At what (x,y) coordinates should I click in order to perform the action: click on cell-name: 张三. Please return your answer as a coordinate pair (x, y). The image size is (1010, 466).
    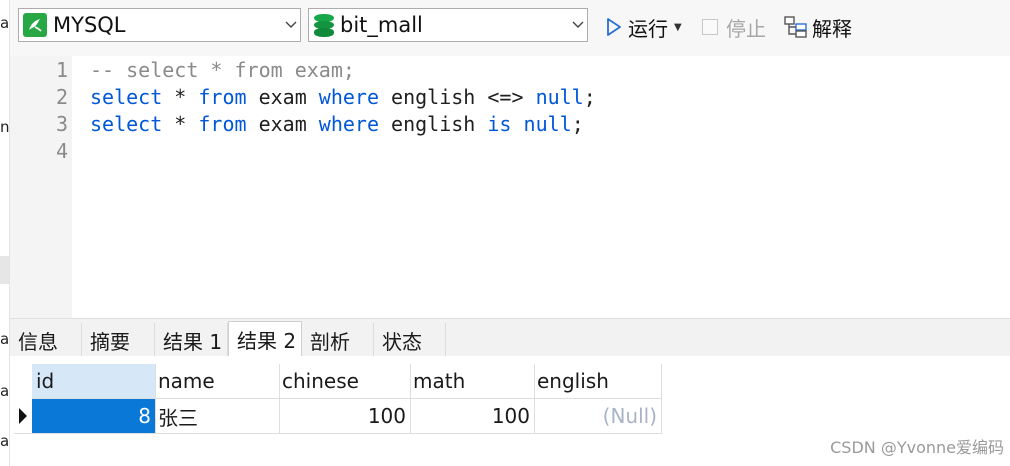
    Looking at the image, I should click on (218, 416).